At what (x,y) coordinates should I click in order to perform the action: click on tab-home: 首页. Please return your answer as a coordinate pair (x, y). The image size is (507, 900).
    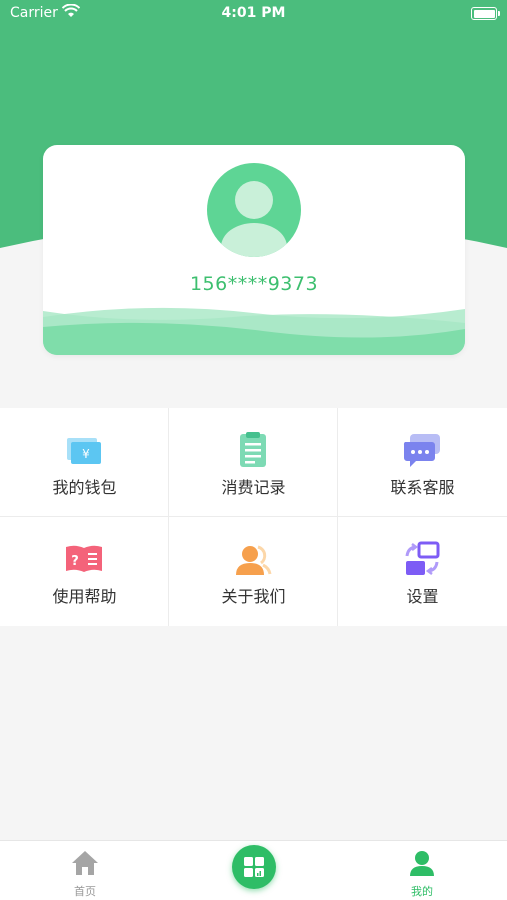
    Looking at the image, I should click on (85, 870).